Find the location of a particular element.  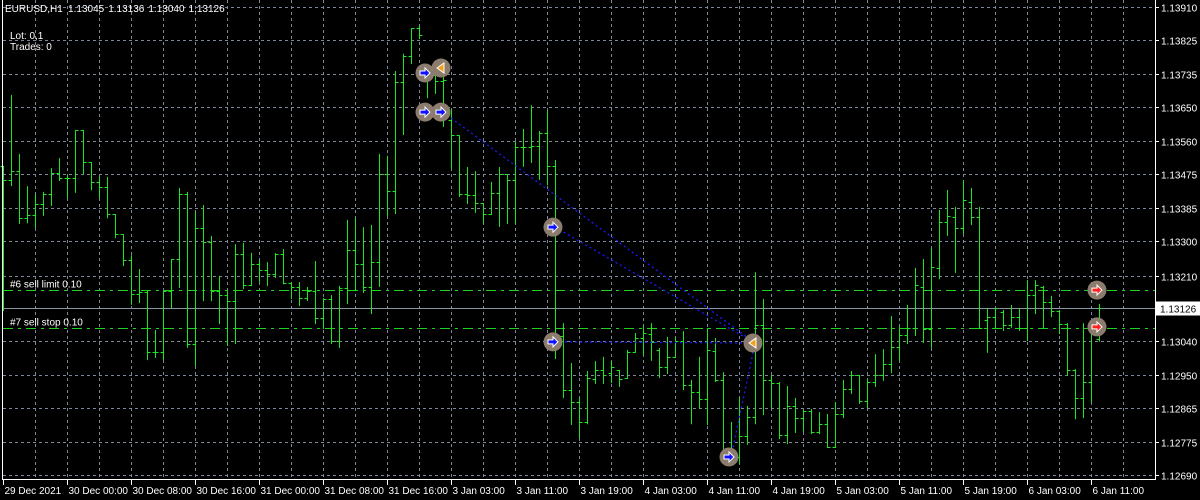

trades-label: Trades: 0 is located at coordinates (31, 47).